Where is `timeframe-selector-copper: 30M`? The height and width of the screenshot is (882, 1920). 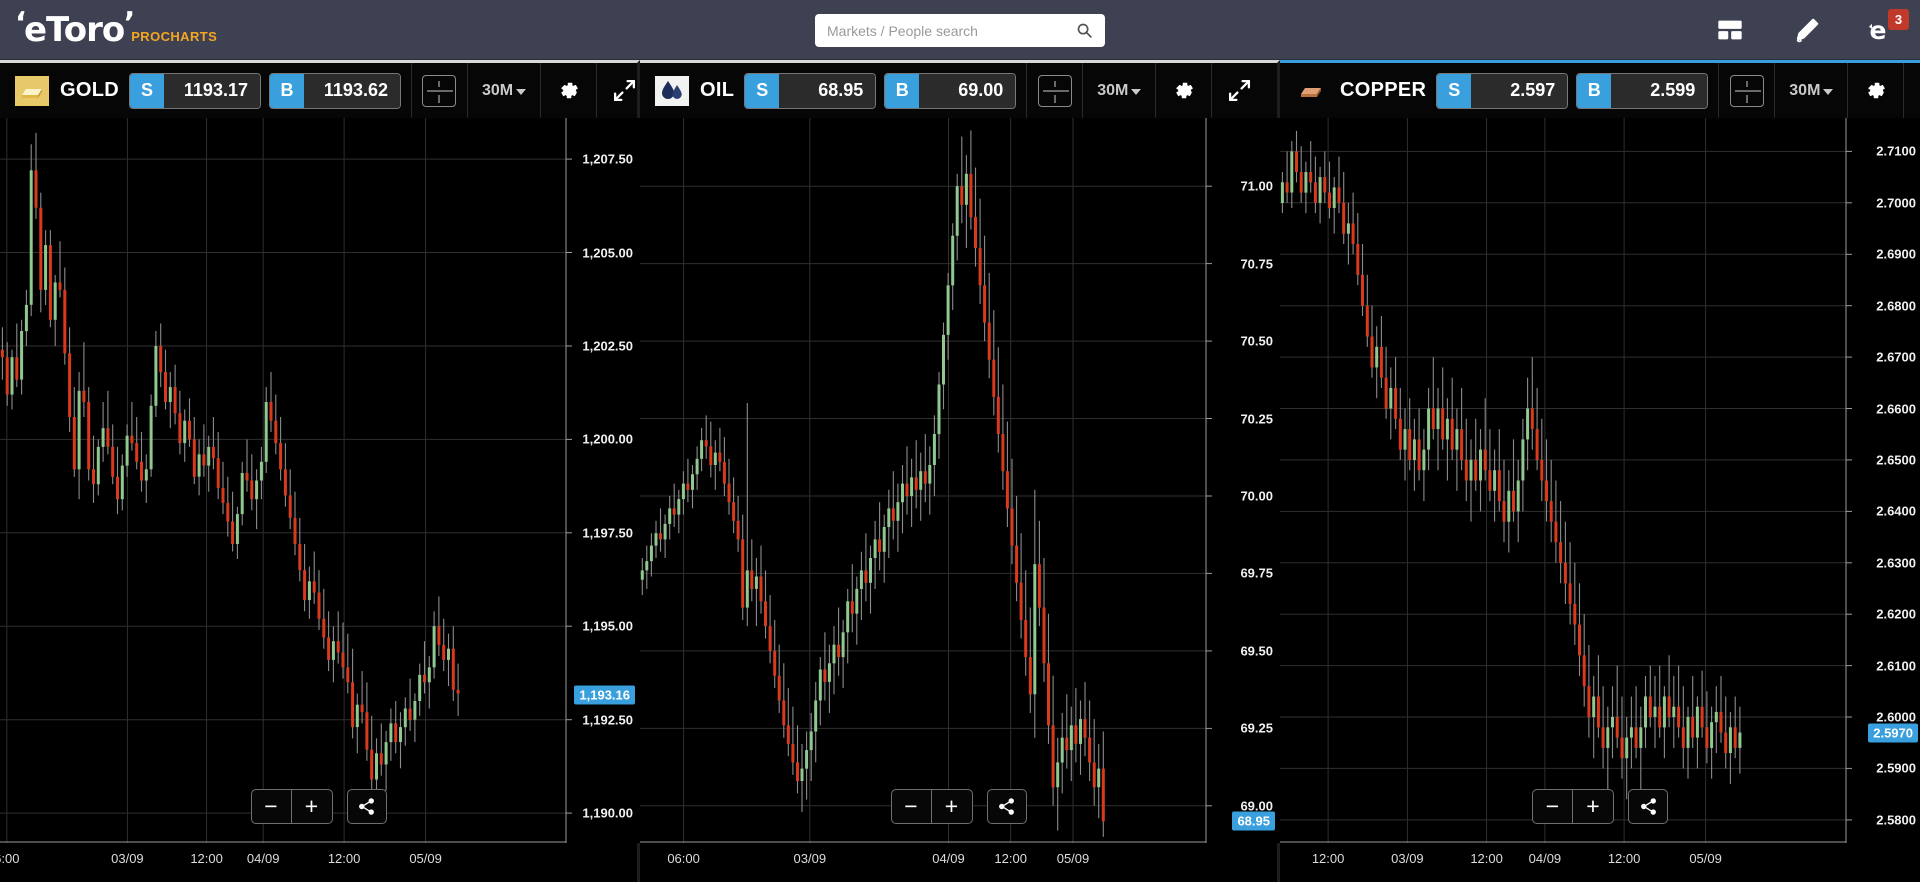 timeframe-selector-copper: 30M is located at coordinates (1811, 91).